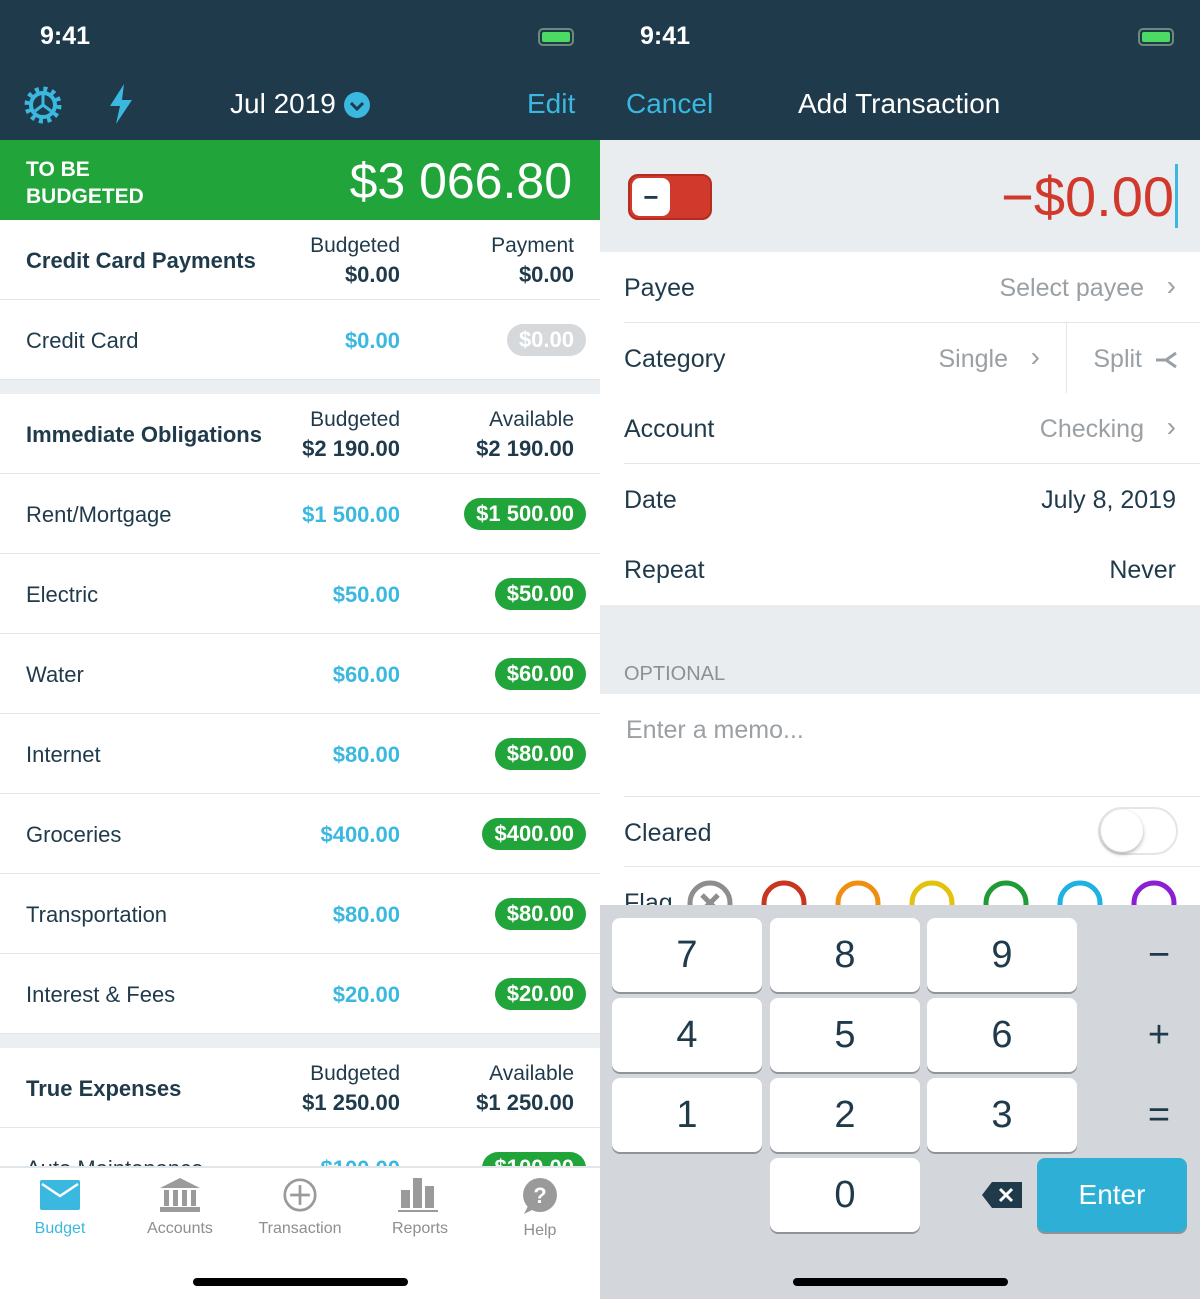 This screenshot has width=1200, height=1299. I want to click on category-row: Water $60.00 $60.00, so click(300, 674).